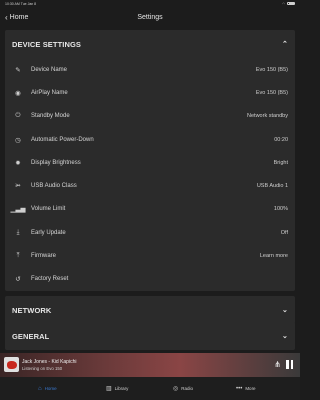 The image size is (320, 400). Describe the element at coordinates (290, 364) in the screenshot. I see `pause-button` at that location.